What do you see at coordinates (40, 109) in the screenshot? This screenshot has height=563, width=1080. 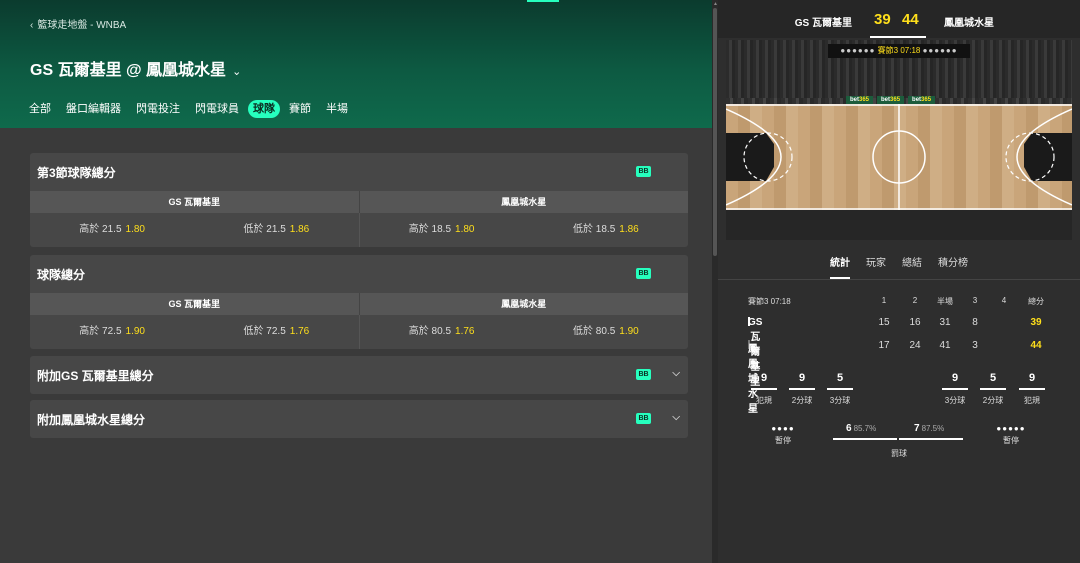 I see `tab-all: 全部` at bounding box center [40, 109].